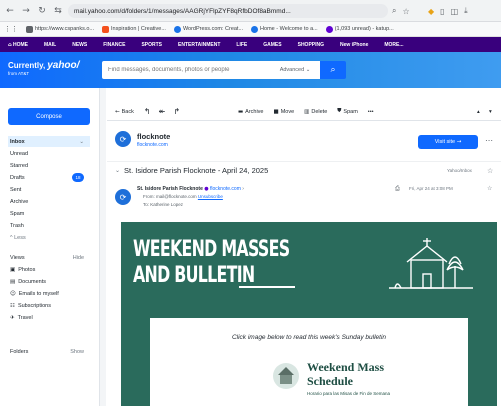 The height and width of the screenshot is (406, 501). I want to click on message-date: Fri, Apr 24 at 3:08 PM, so click(431, 188).